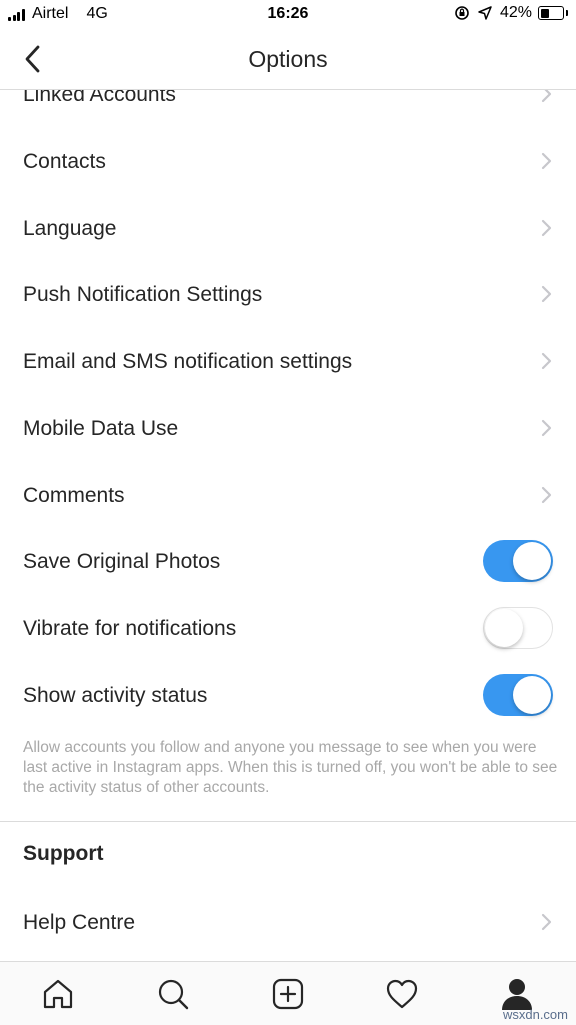 The width and height of the screenshot is (576, 1025). What do you see at coordinates (188, 361) in the screenshot?
I see `row-label: Email and SMS notification settings` at bounding box center [188, 361].